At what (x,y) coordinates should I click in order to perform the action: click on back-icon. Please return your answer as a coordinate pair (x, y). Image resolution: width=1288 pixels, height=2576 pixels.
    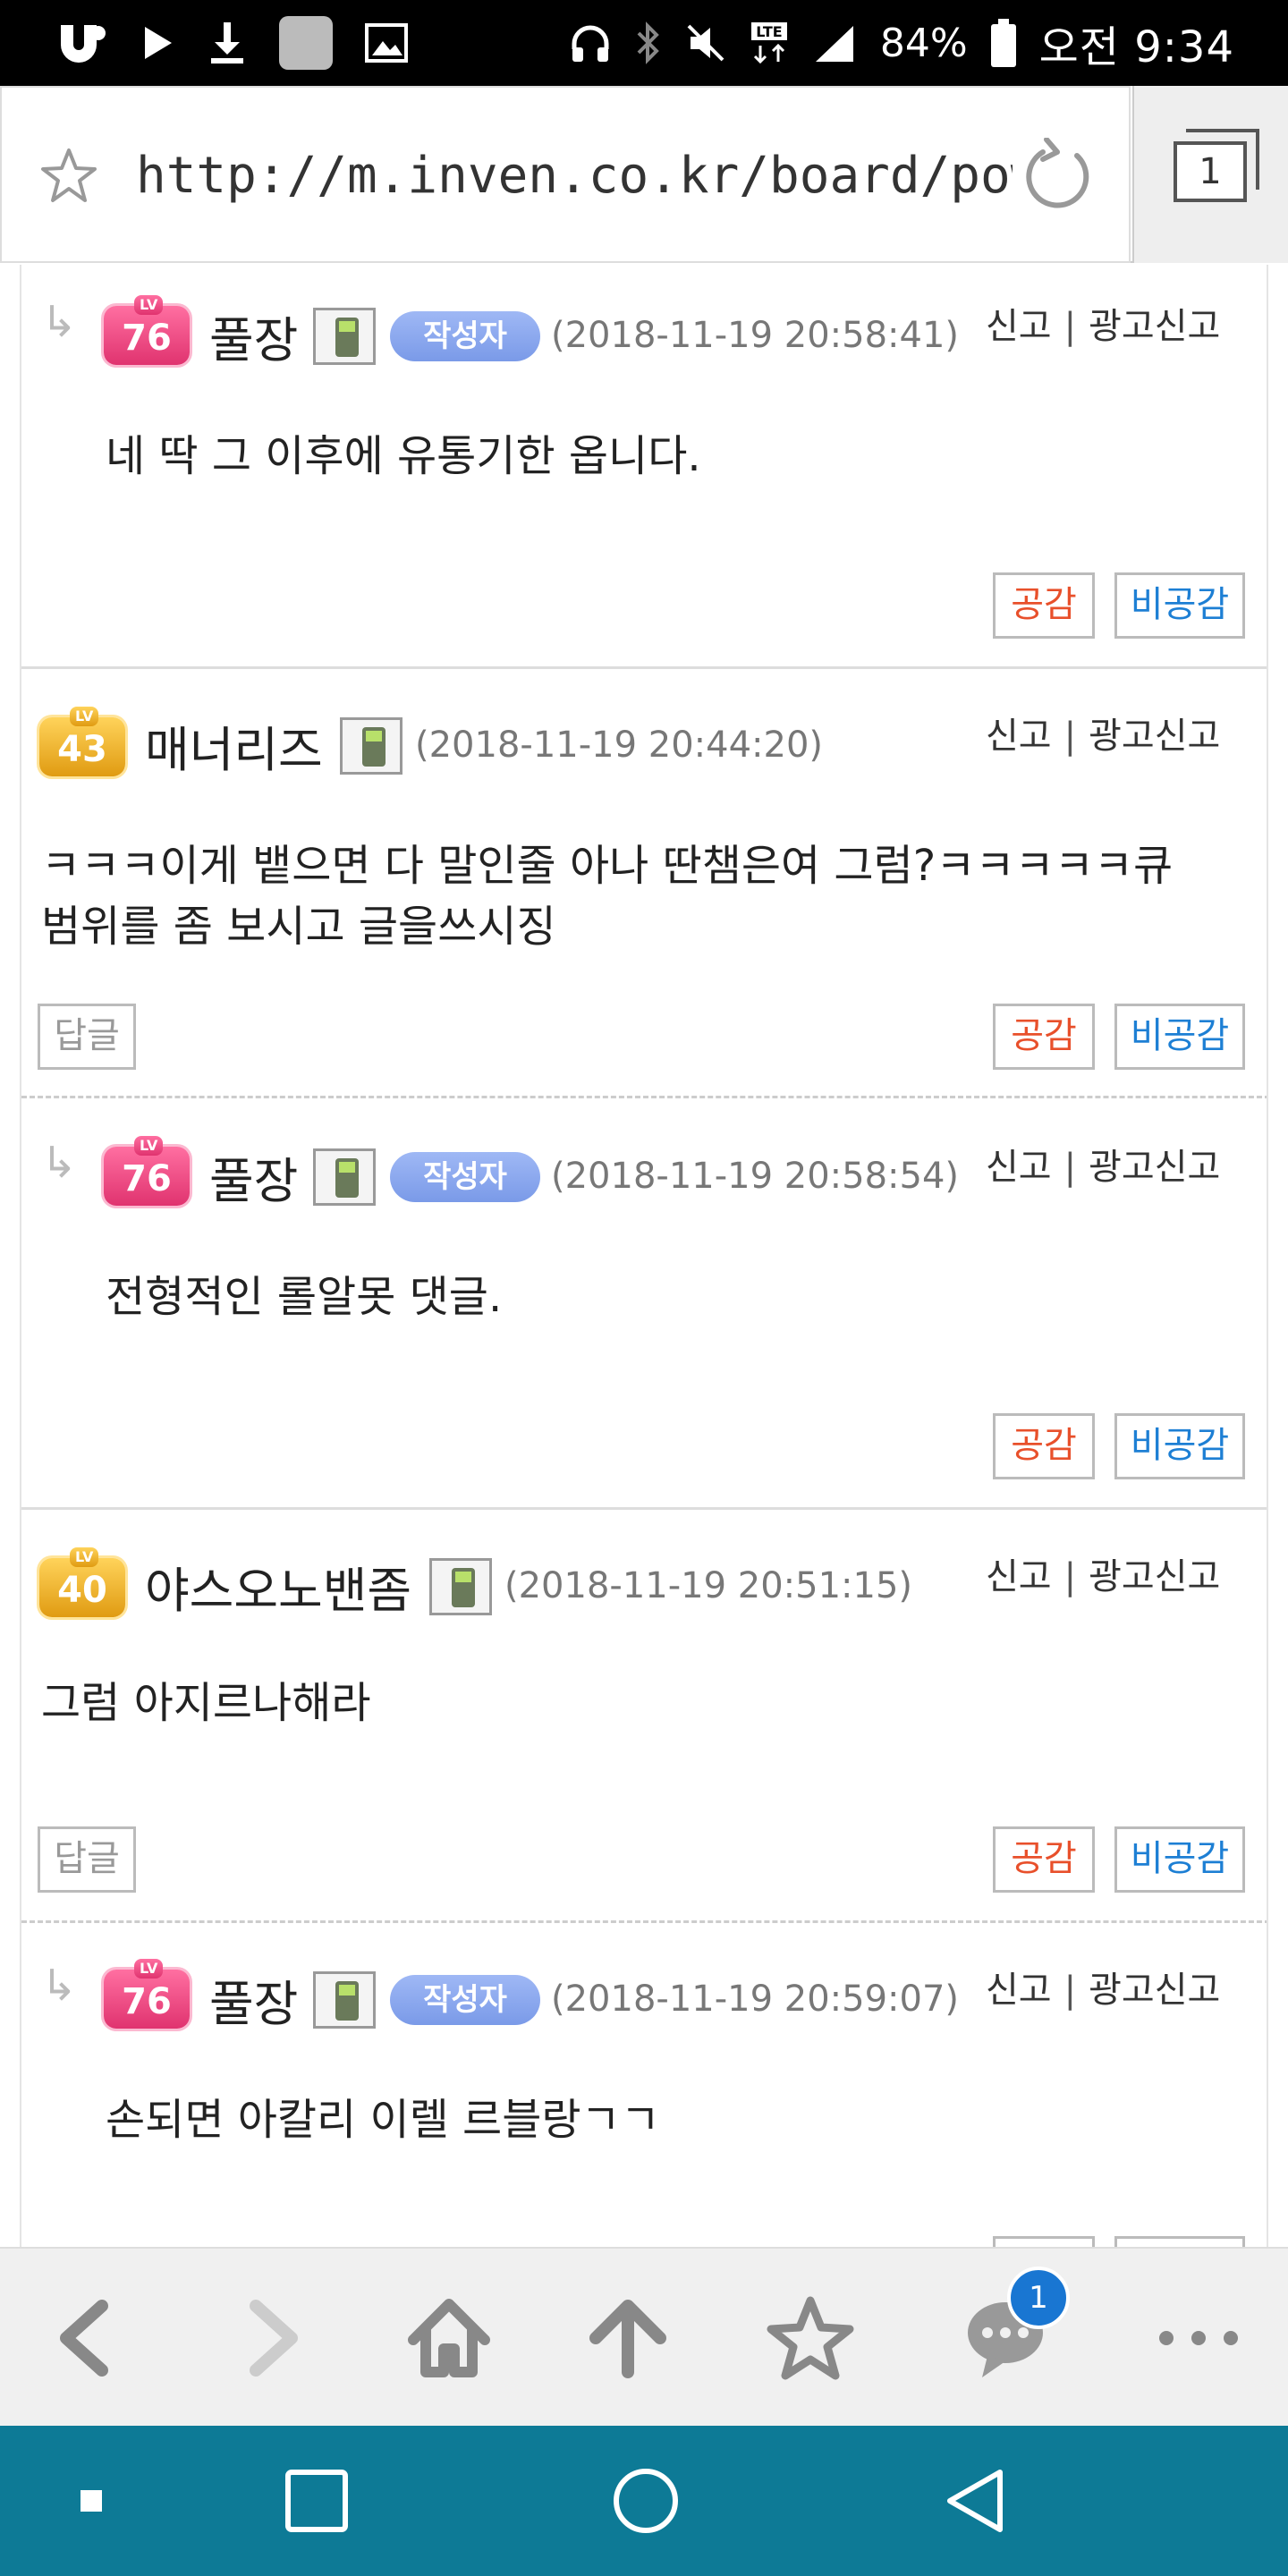
    Looking at the image, I should click on (87, 2338).